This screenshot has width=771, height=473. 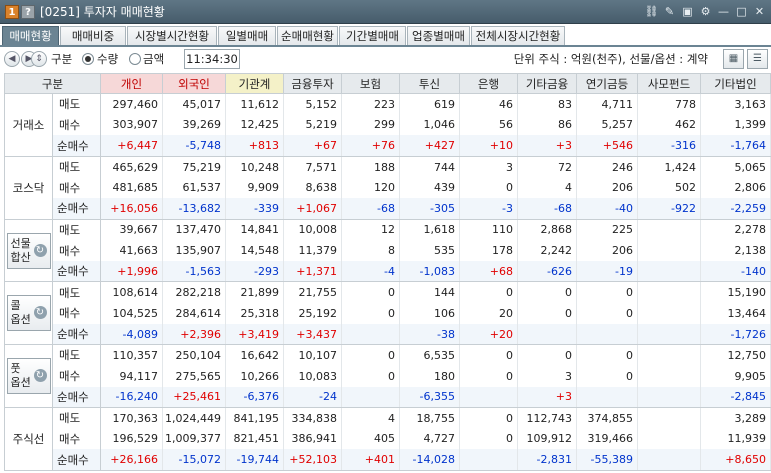 I want to click on table-cell: 206, so click(x=607, y=250).